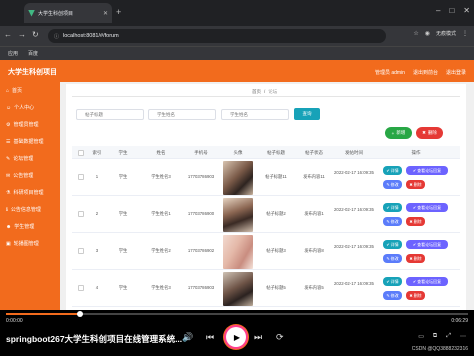 The width and height of the screenshot is (474, 356). I want to click on more-icon: ⋯, so click(463, 336).